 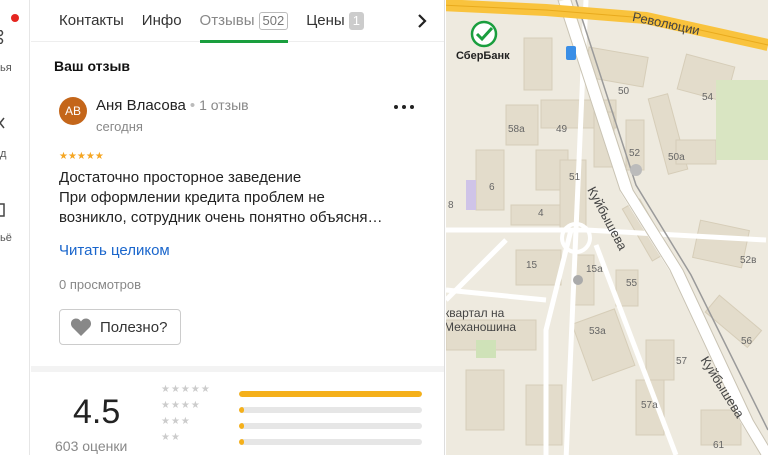 What do you see at coordinates (91, 446) in the screenshot?
I see `rating-count: 603 оценки` at bounding box center [91, 446].